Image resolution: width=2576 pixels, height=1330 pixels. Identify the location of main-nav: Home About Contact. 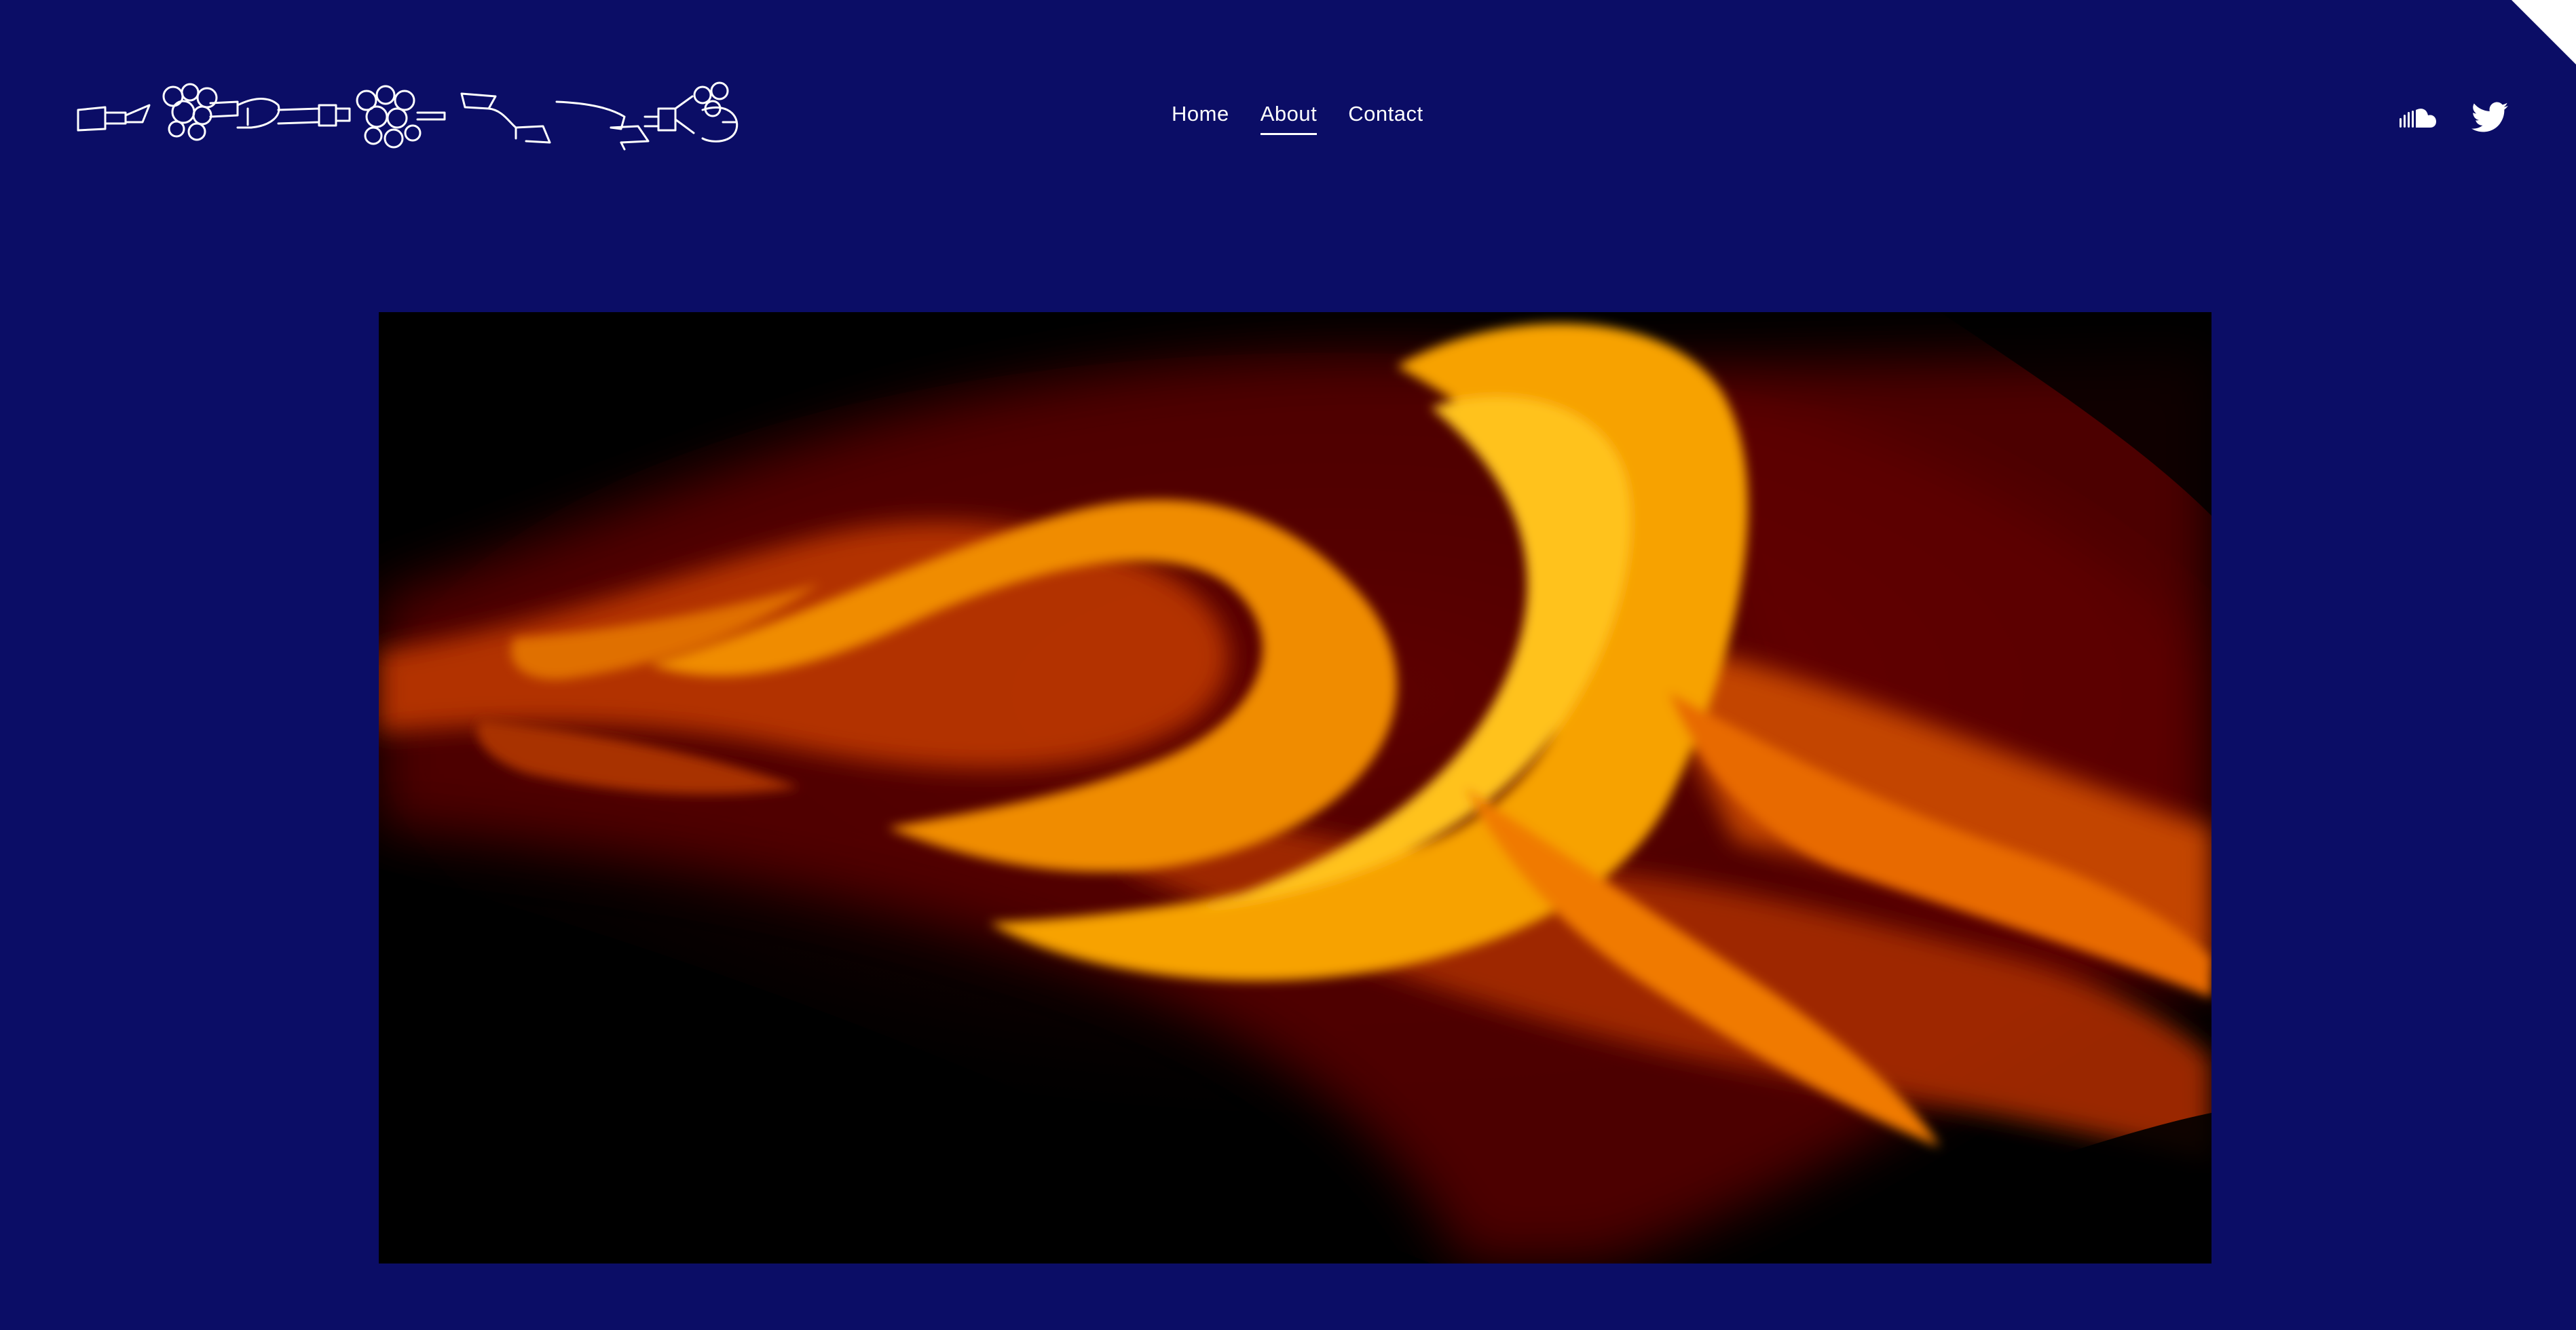
(1298, 118).